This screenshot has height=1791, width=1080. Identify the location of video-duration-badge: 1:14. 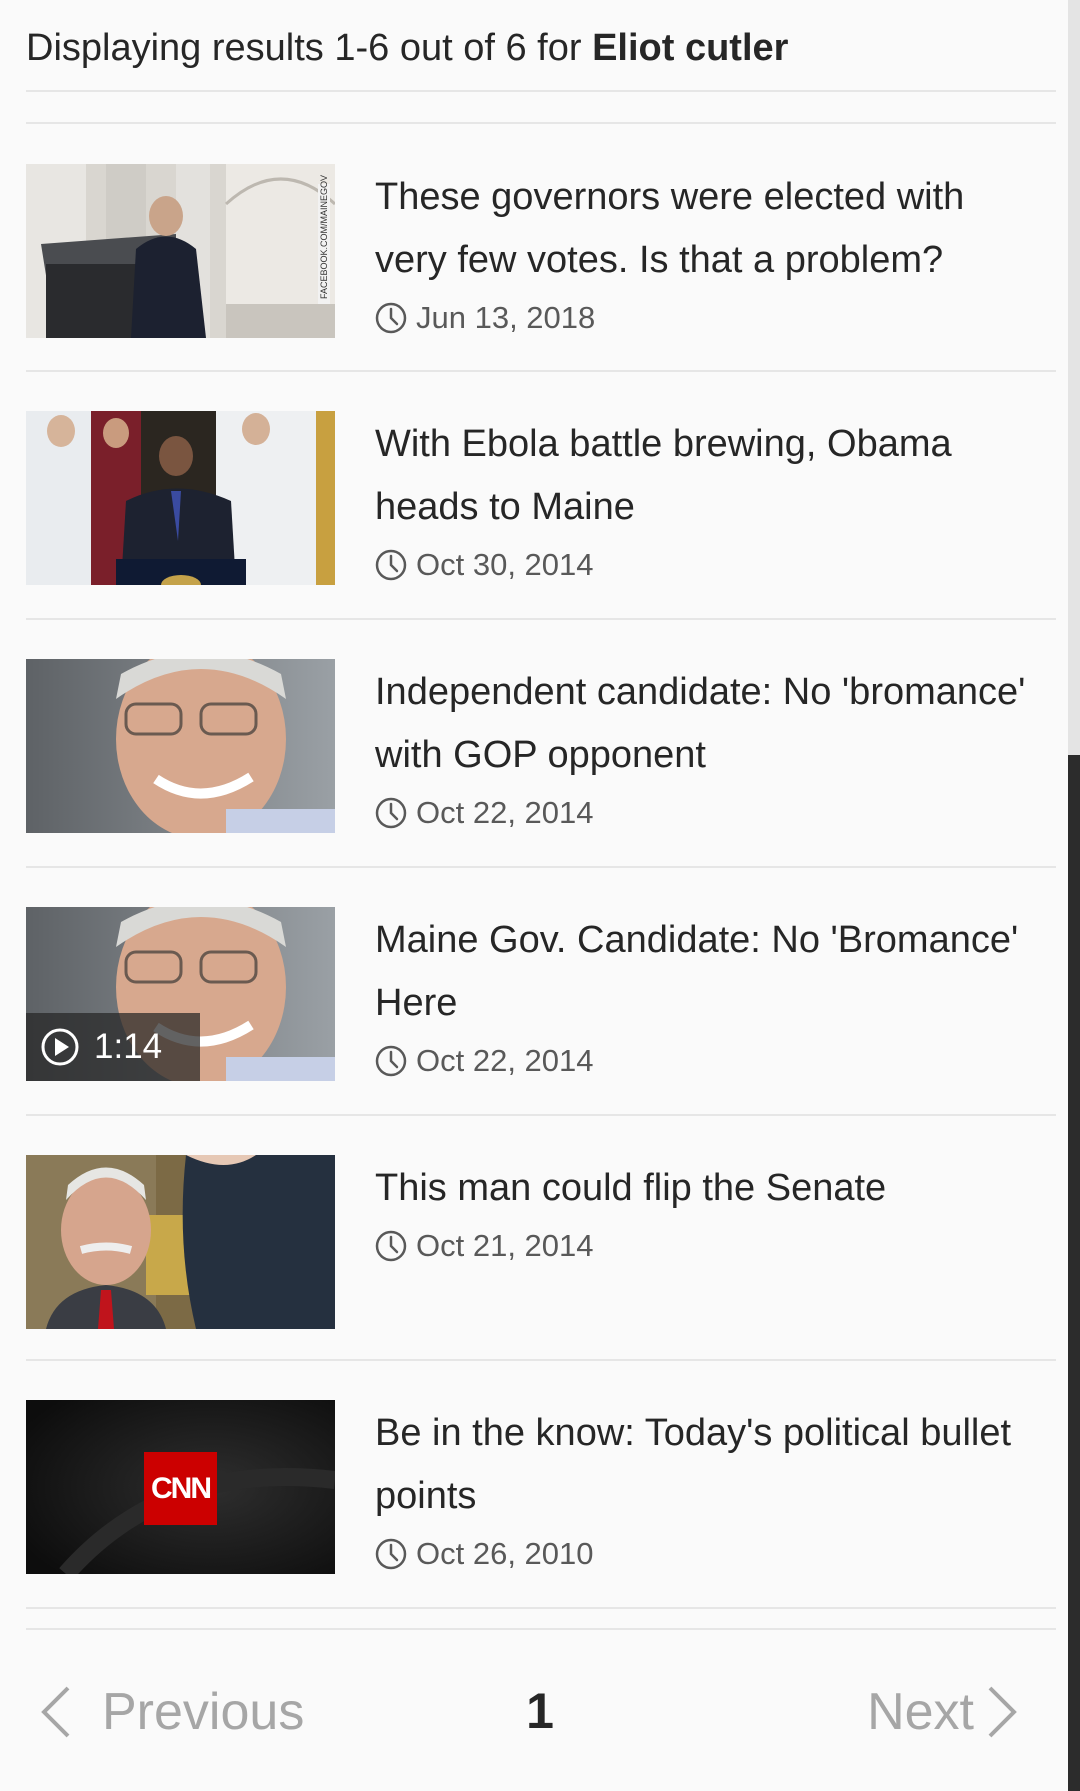
(113, 1047).